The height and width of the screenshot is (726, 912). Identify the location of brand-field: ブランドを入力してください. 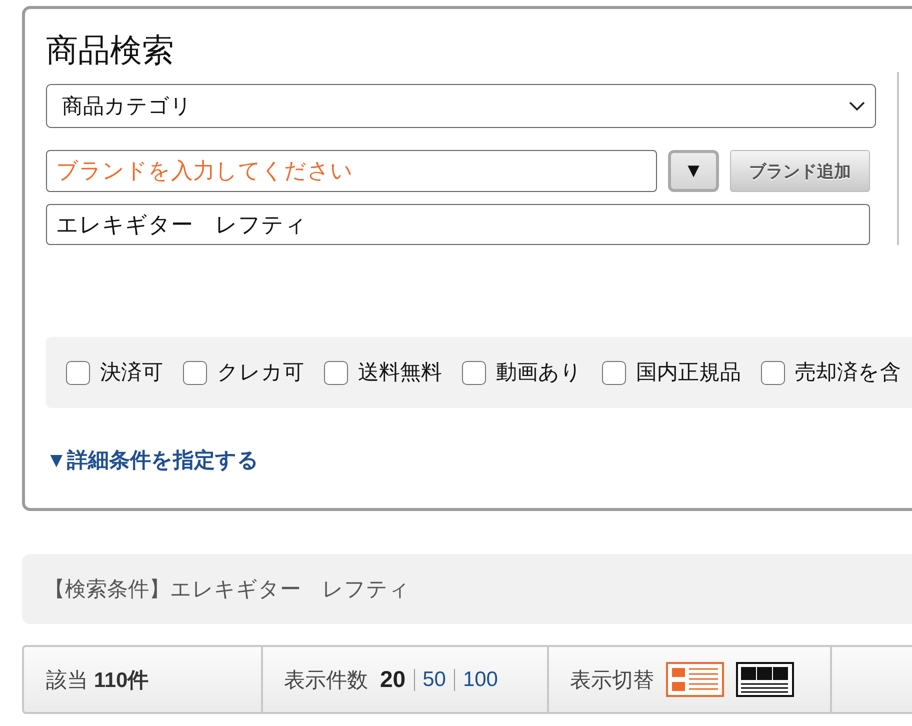
(351, 171).